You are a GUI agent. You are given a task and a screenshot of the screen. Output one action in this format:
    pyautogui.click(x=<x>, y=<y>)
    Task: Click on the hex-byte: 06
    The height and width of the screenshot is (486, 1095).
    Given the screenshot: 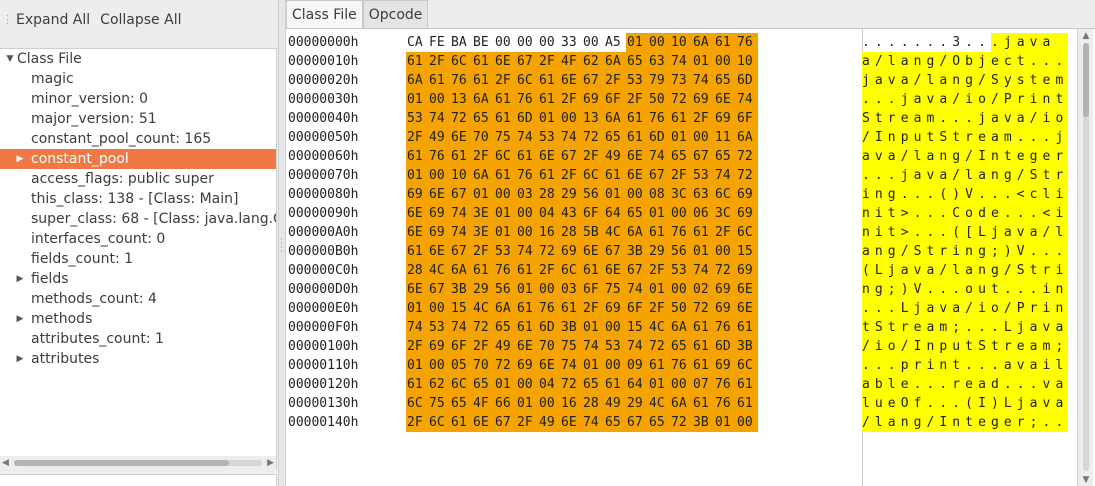 What is the action you would take?
    pyautogui.click(x=703, y=213)
    